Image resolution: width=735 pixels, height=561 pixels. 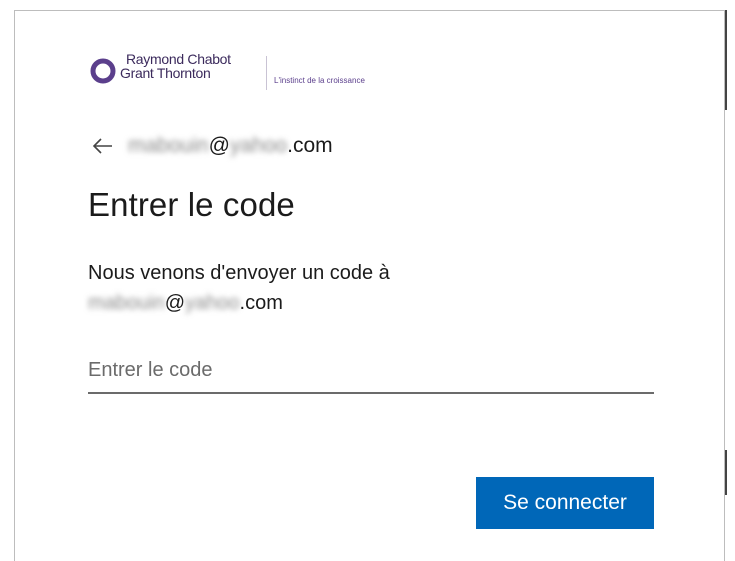 I want to click on email-local-redacted: mabouin, so click(x=168, y=145).